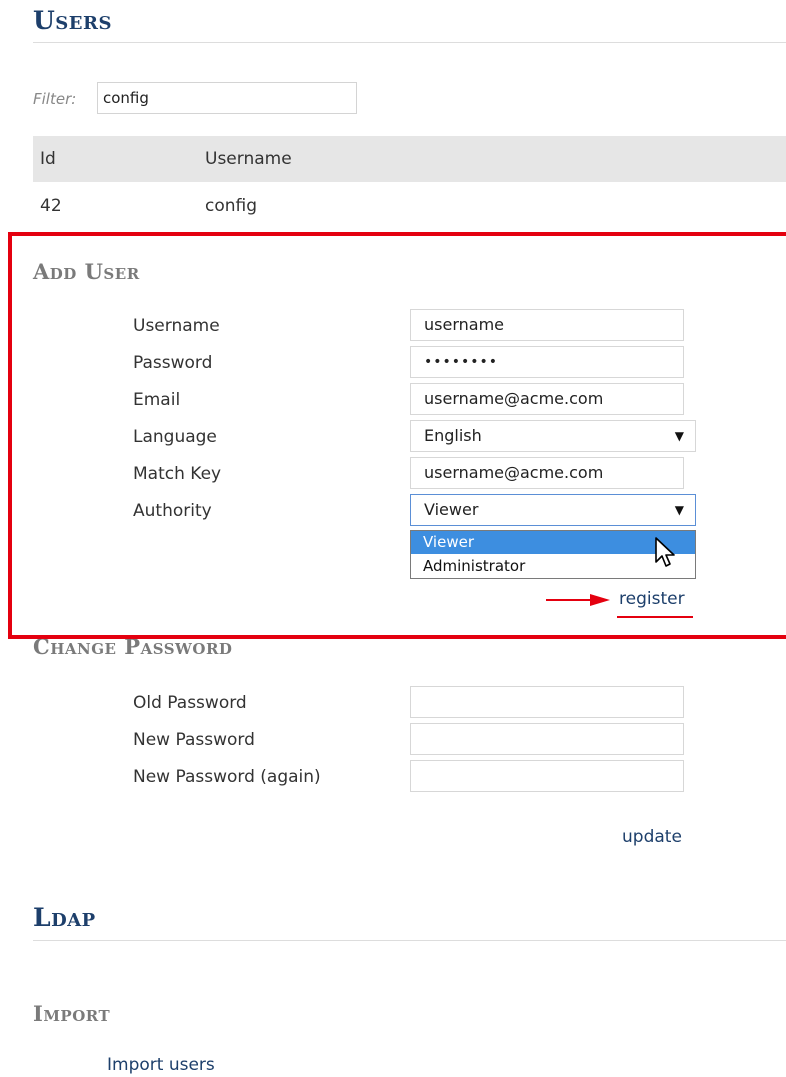 The width and height of the screenshot is (786, 1077). I want to click on filter-label: Filter:, so click(55, 99).